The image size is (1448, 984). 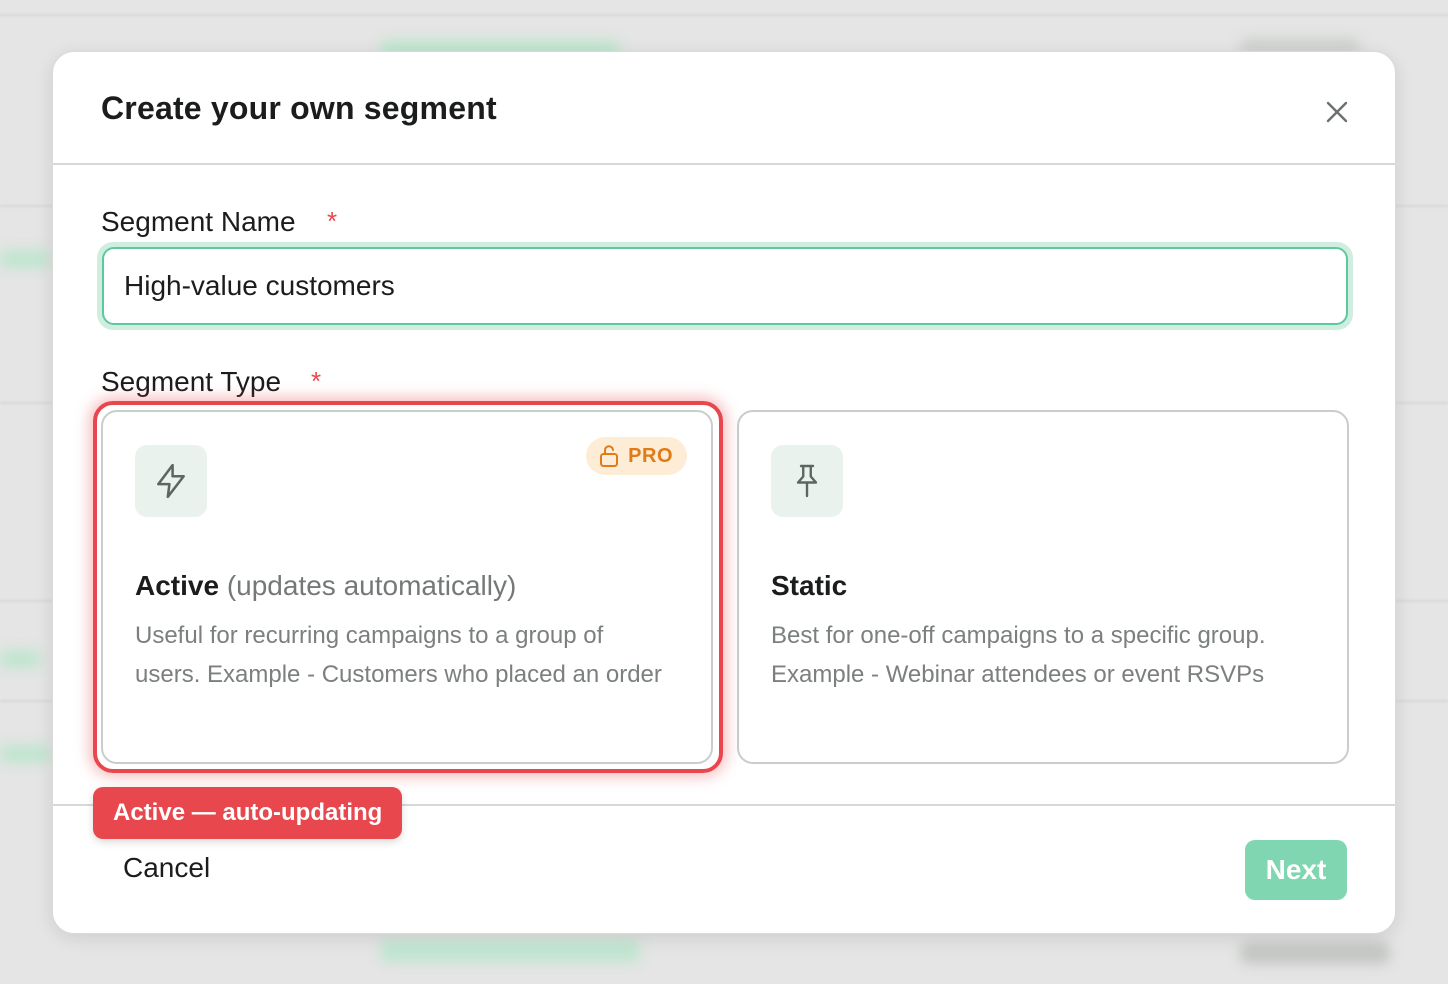 I want to click on pro-badge: PRO, so click(x=636, y=456).